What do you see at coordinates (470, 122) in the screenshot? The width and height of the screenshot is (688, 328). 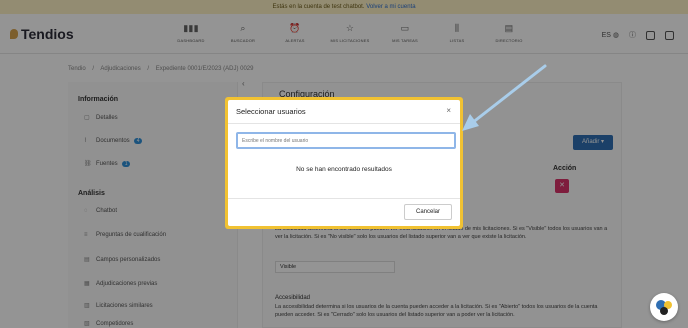 I see `arrow-head` at bounding box center [470, 122].